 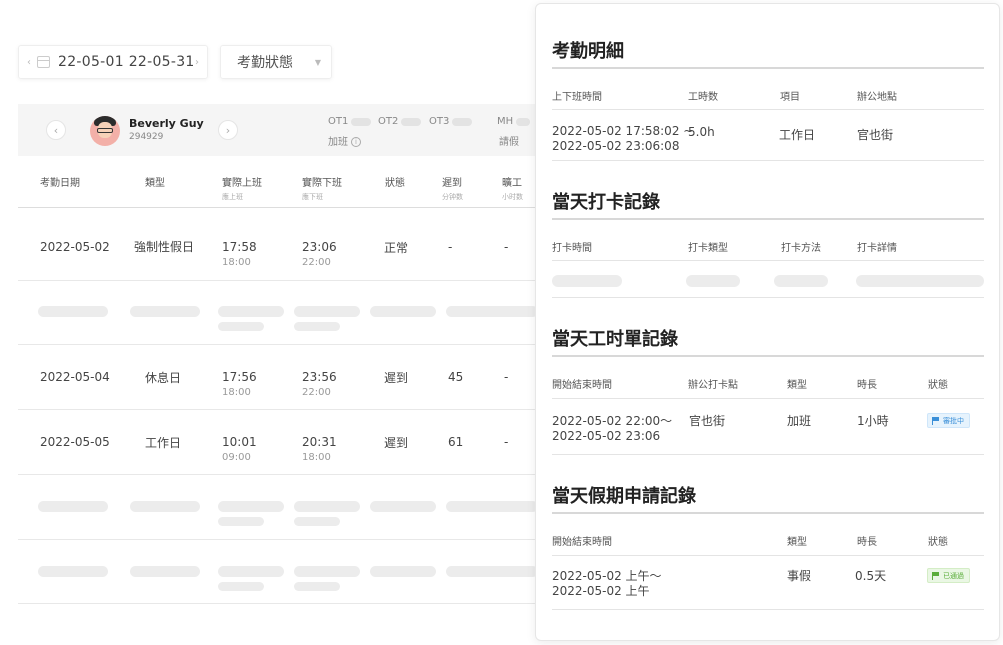 What do you see at coordinates (228, 130) in the screenshot?
I see `next-employee-button: ›` at bounding box center [228, 130].